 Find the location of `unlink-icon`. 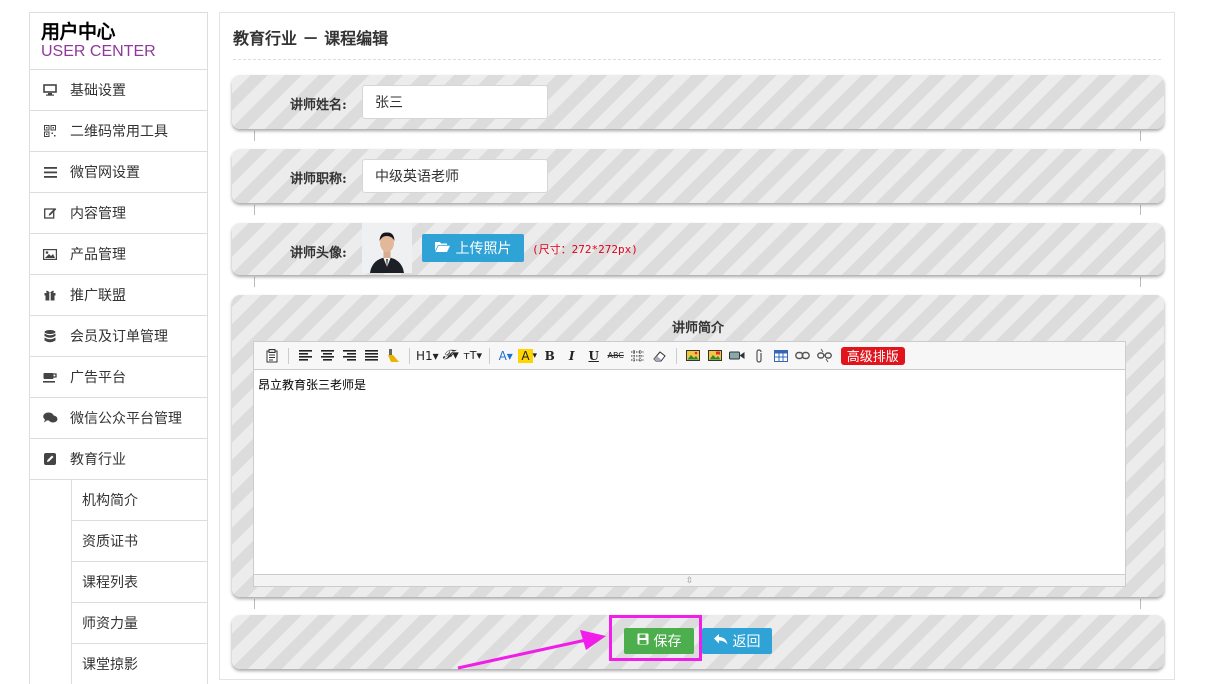

unlink-icon is located at coordinates (825, 356).